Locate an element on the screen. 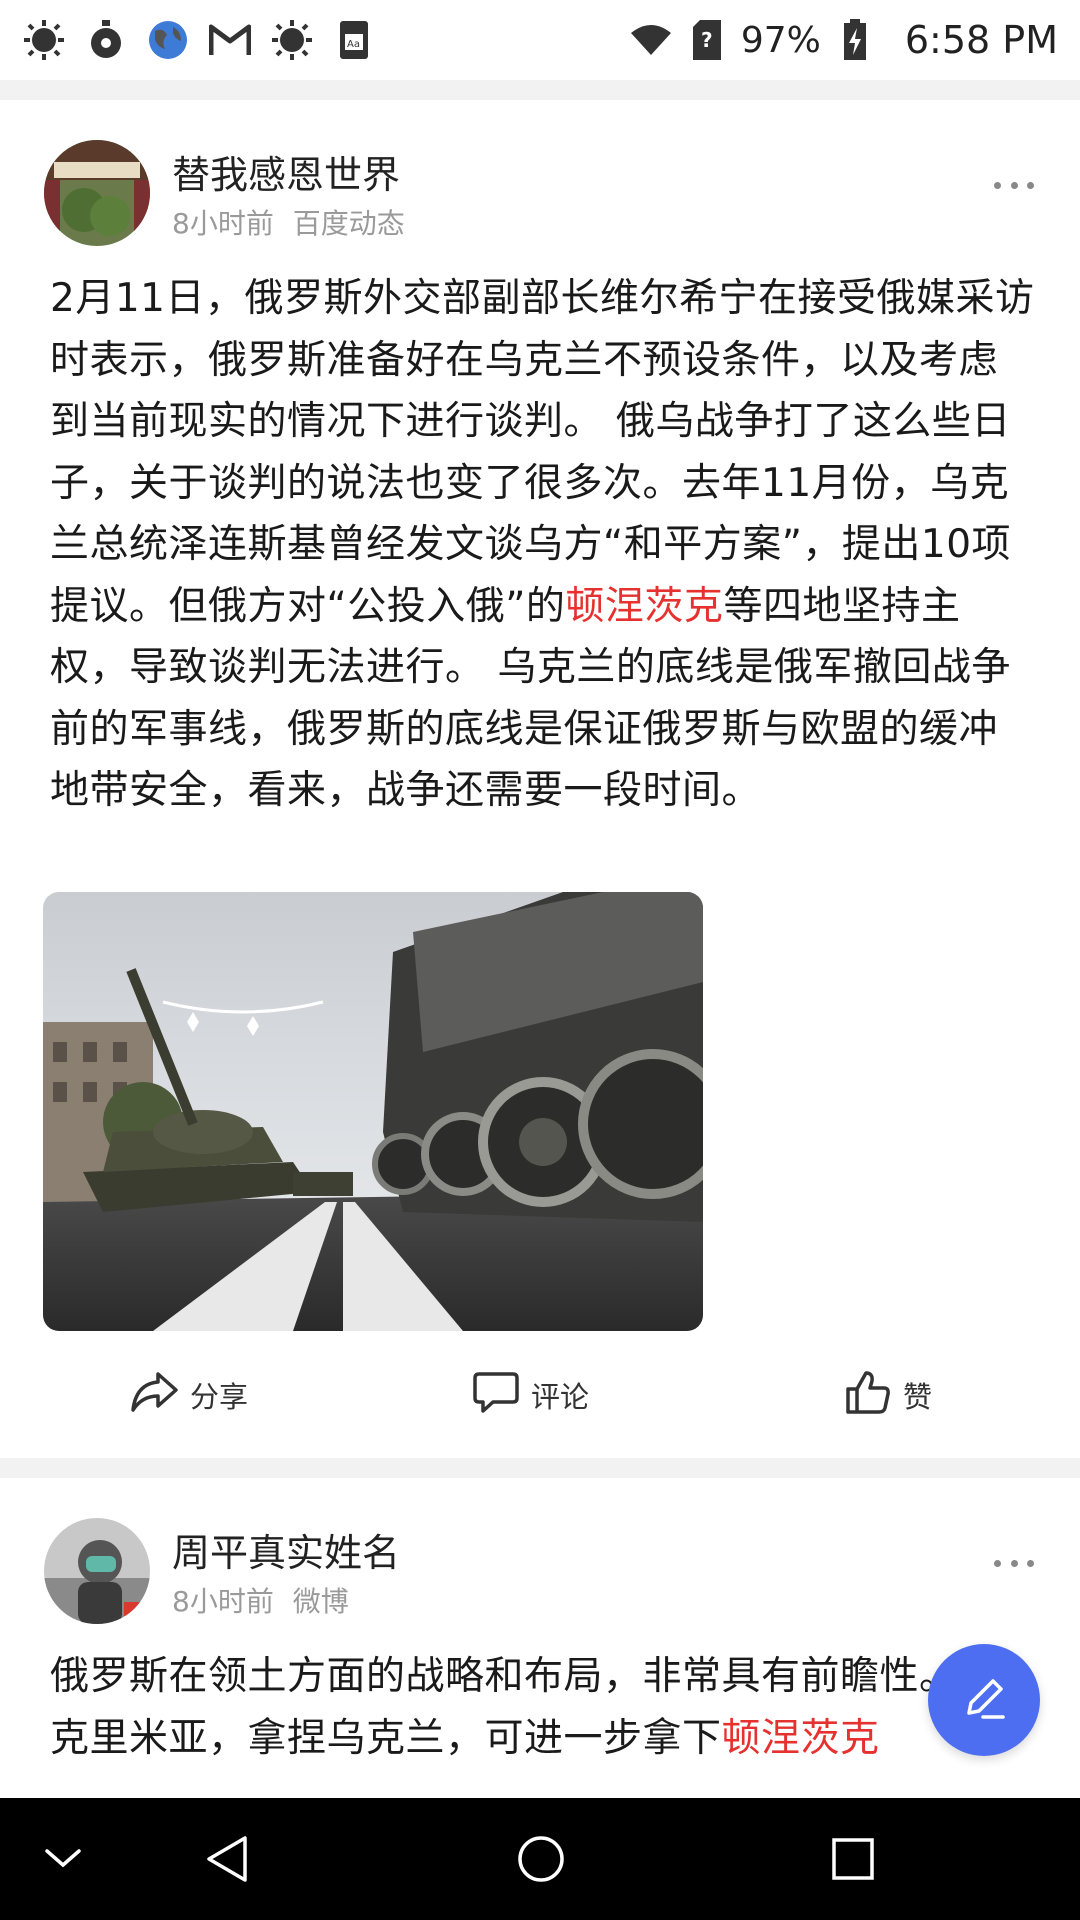 The width and height of the screenshot is (1080, 1920). post-source: 微博 is located at coordinates (320, 1601).